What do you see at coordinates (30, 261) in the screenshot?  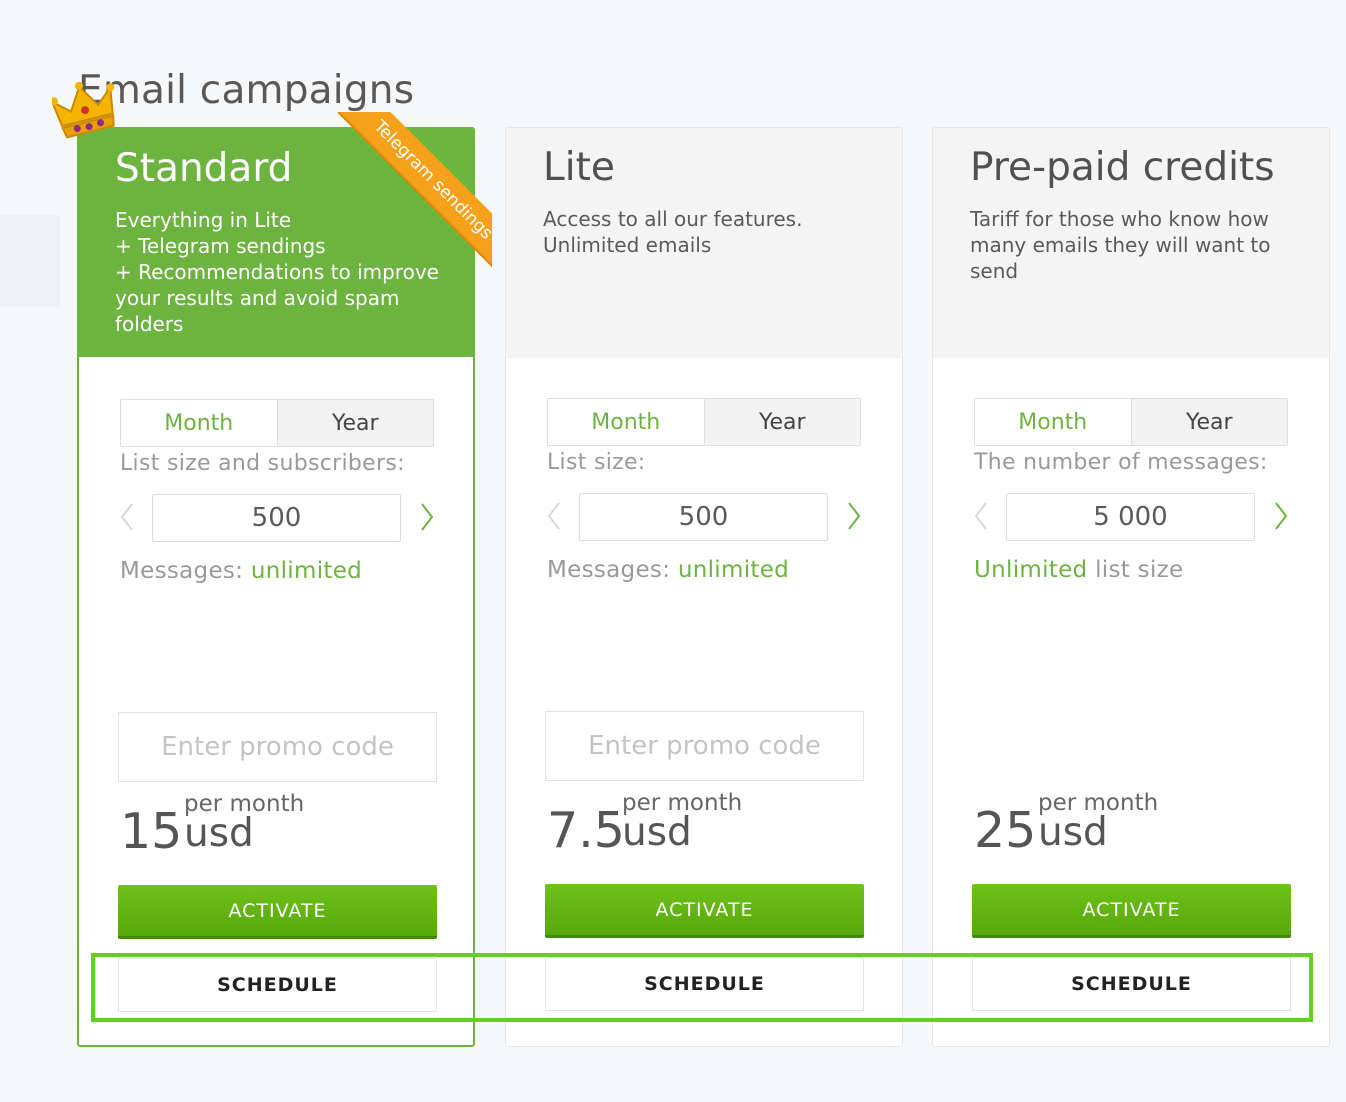 I see `background-panel-edge` at bounding box center [30, 261].